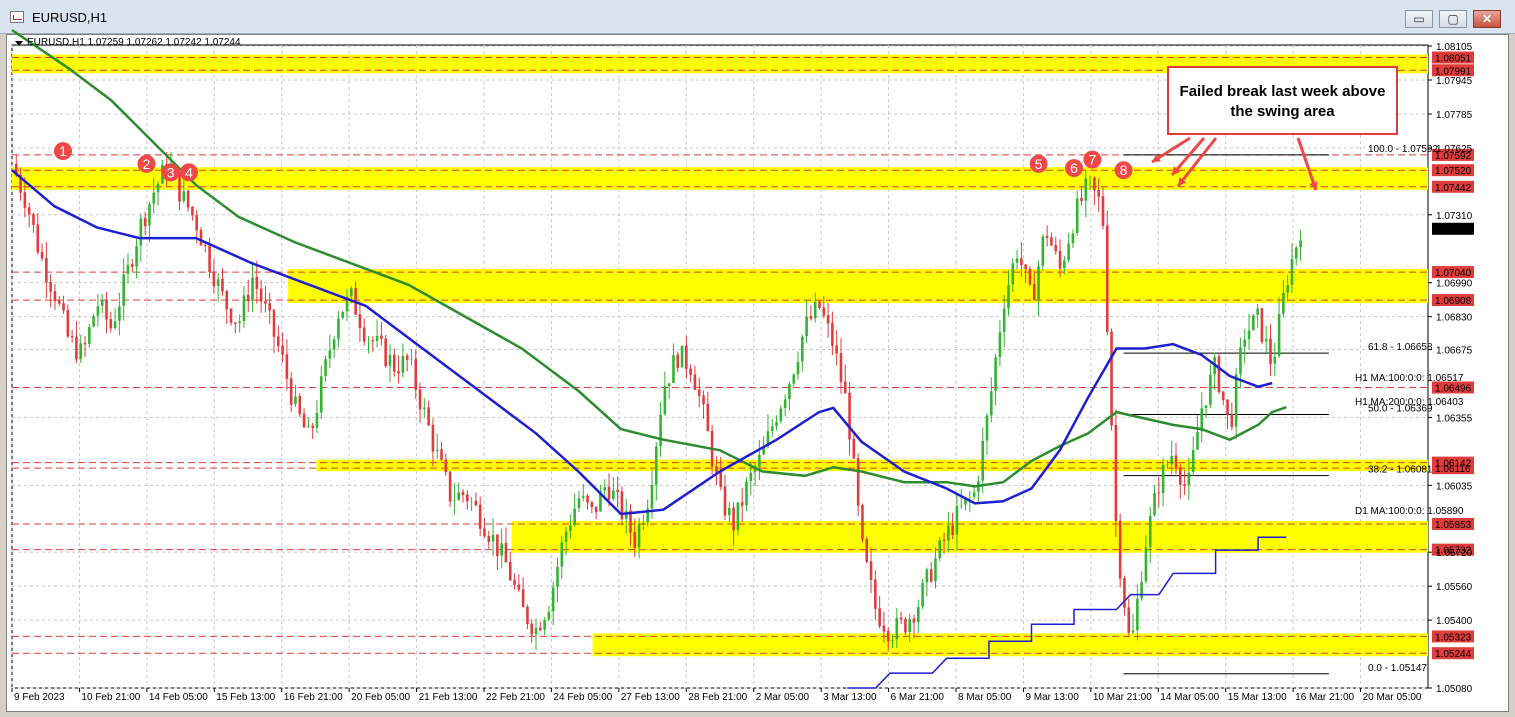 The image size is (1515, 717). I want to click on x-tick-label: 16 Feb 21:00, so click(313, 697).